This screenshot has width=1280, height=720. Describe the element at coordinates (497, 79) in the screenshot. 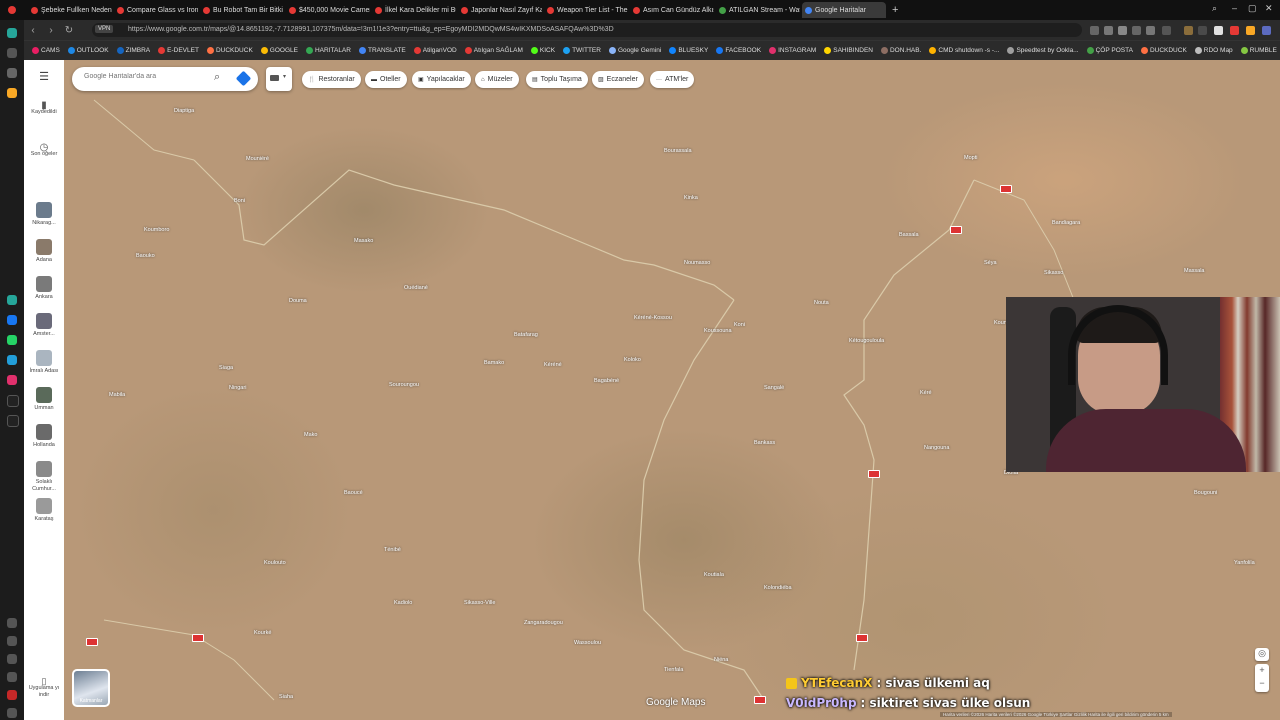

I see `chip-museum: ⌂ Müzeler` at that location.